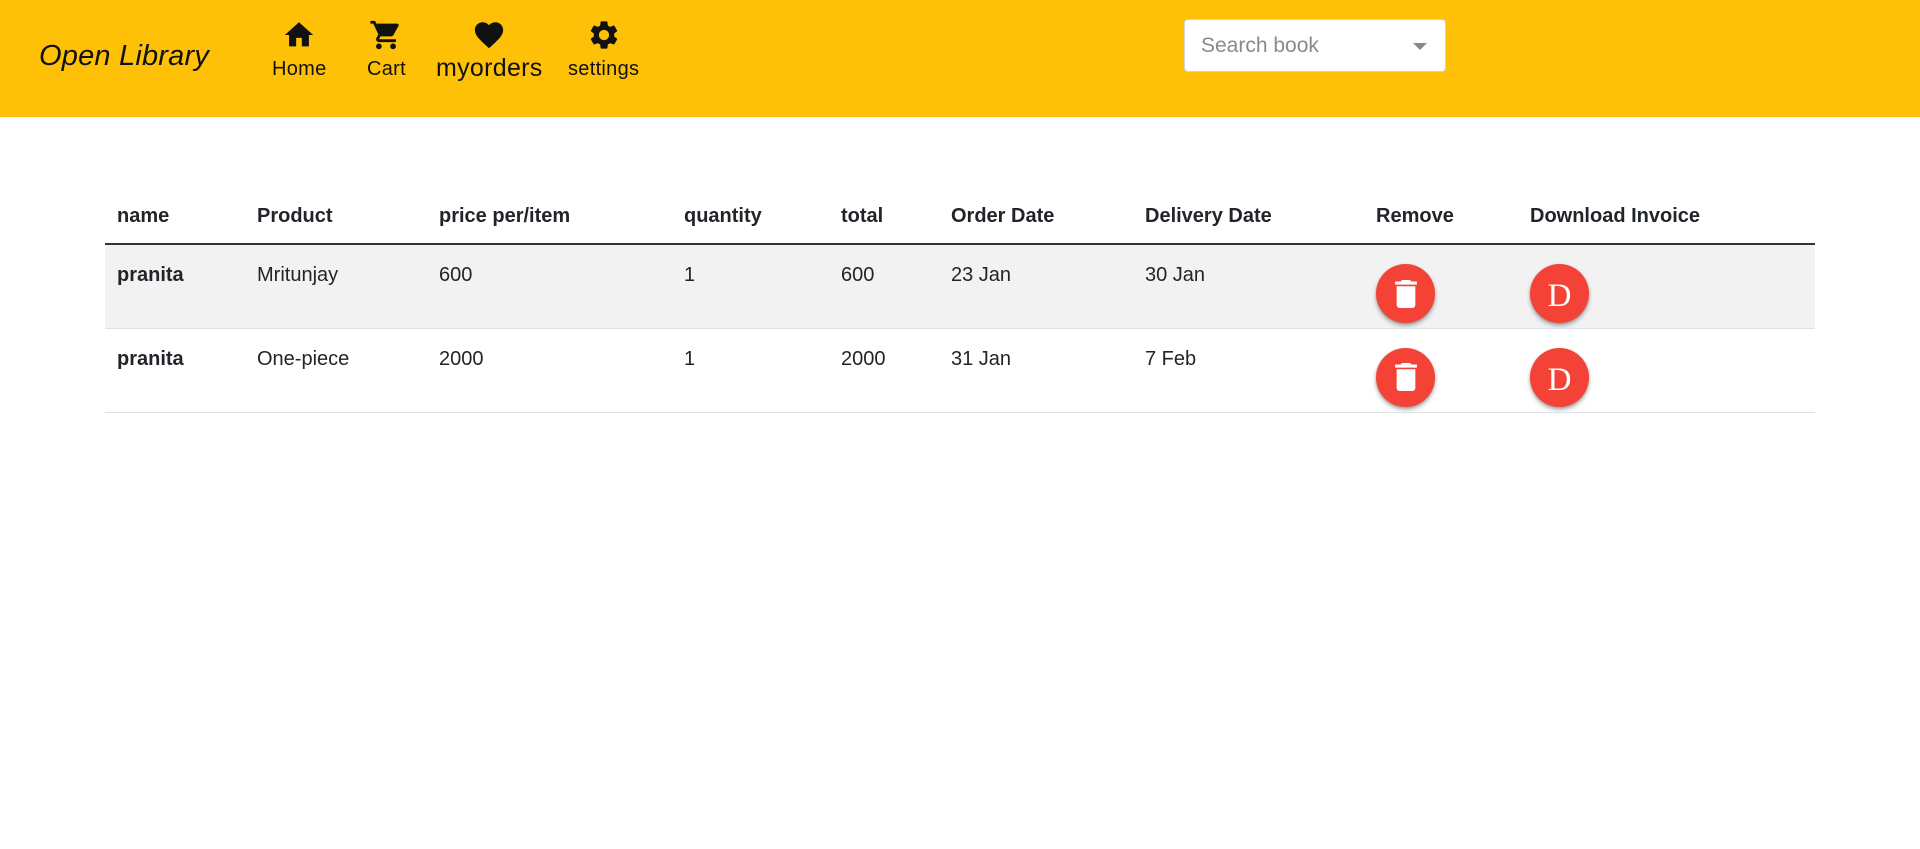 This screenshot has height=849, width=1920. I want to click on nav-myorders-label: myorders, so click(489, 68).